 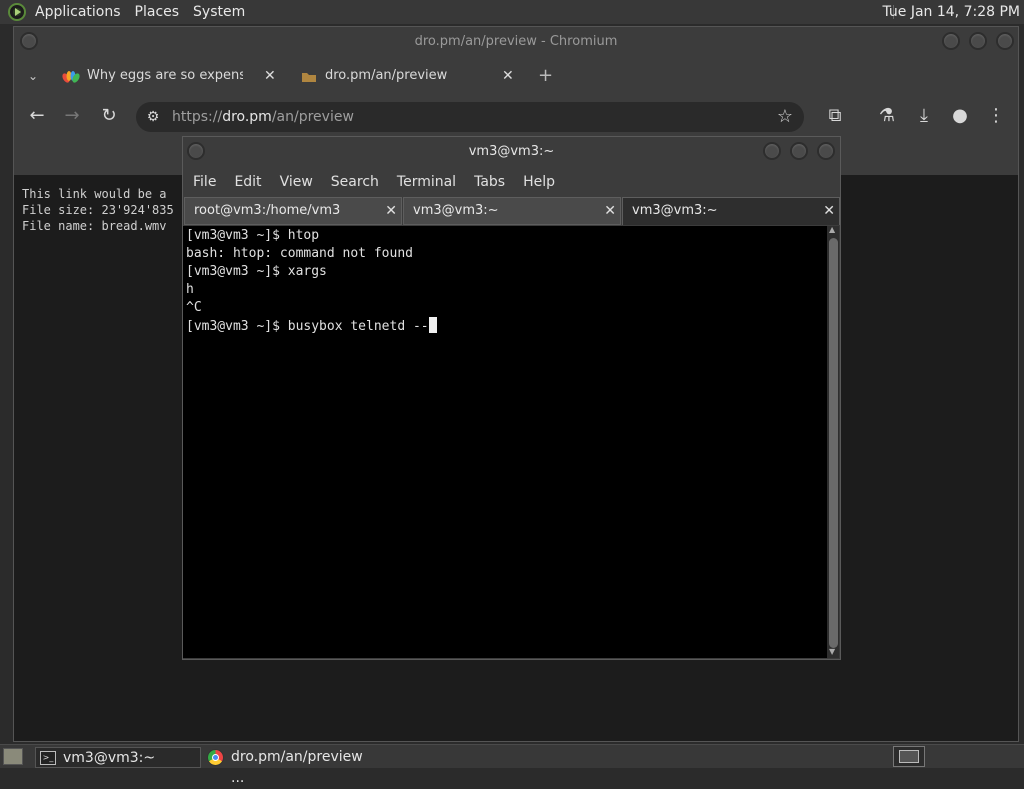 I want to click on bookmark-star-icon: ☆, so click(x=785, y=117).